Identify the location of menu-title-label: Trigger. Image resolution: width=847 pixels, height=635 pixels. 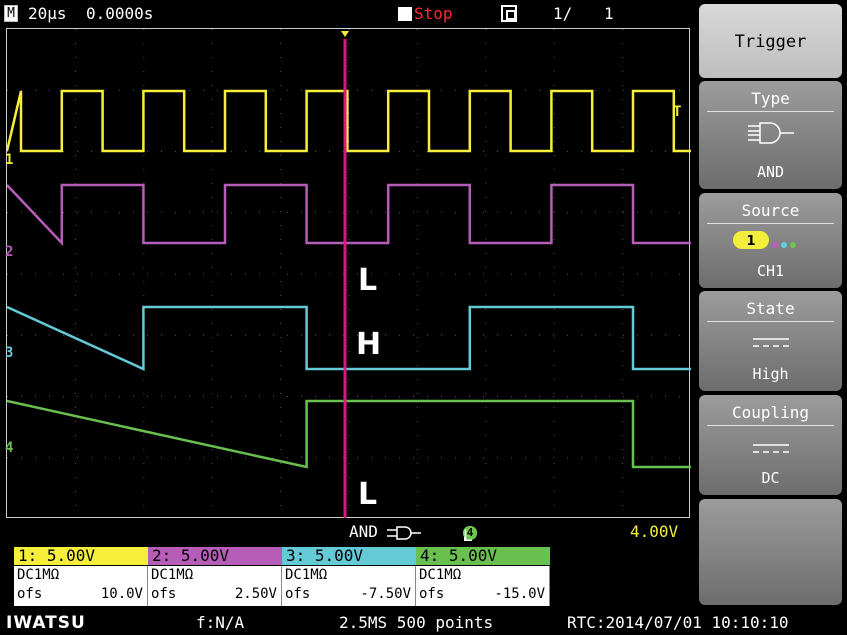
(770, 42).